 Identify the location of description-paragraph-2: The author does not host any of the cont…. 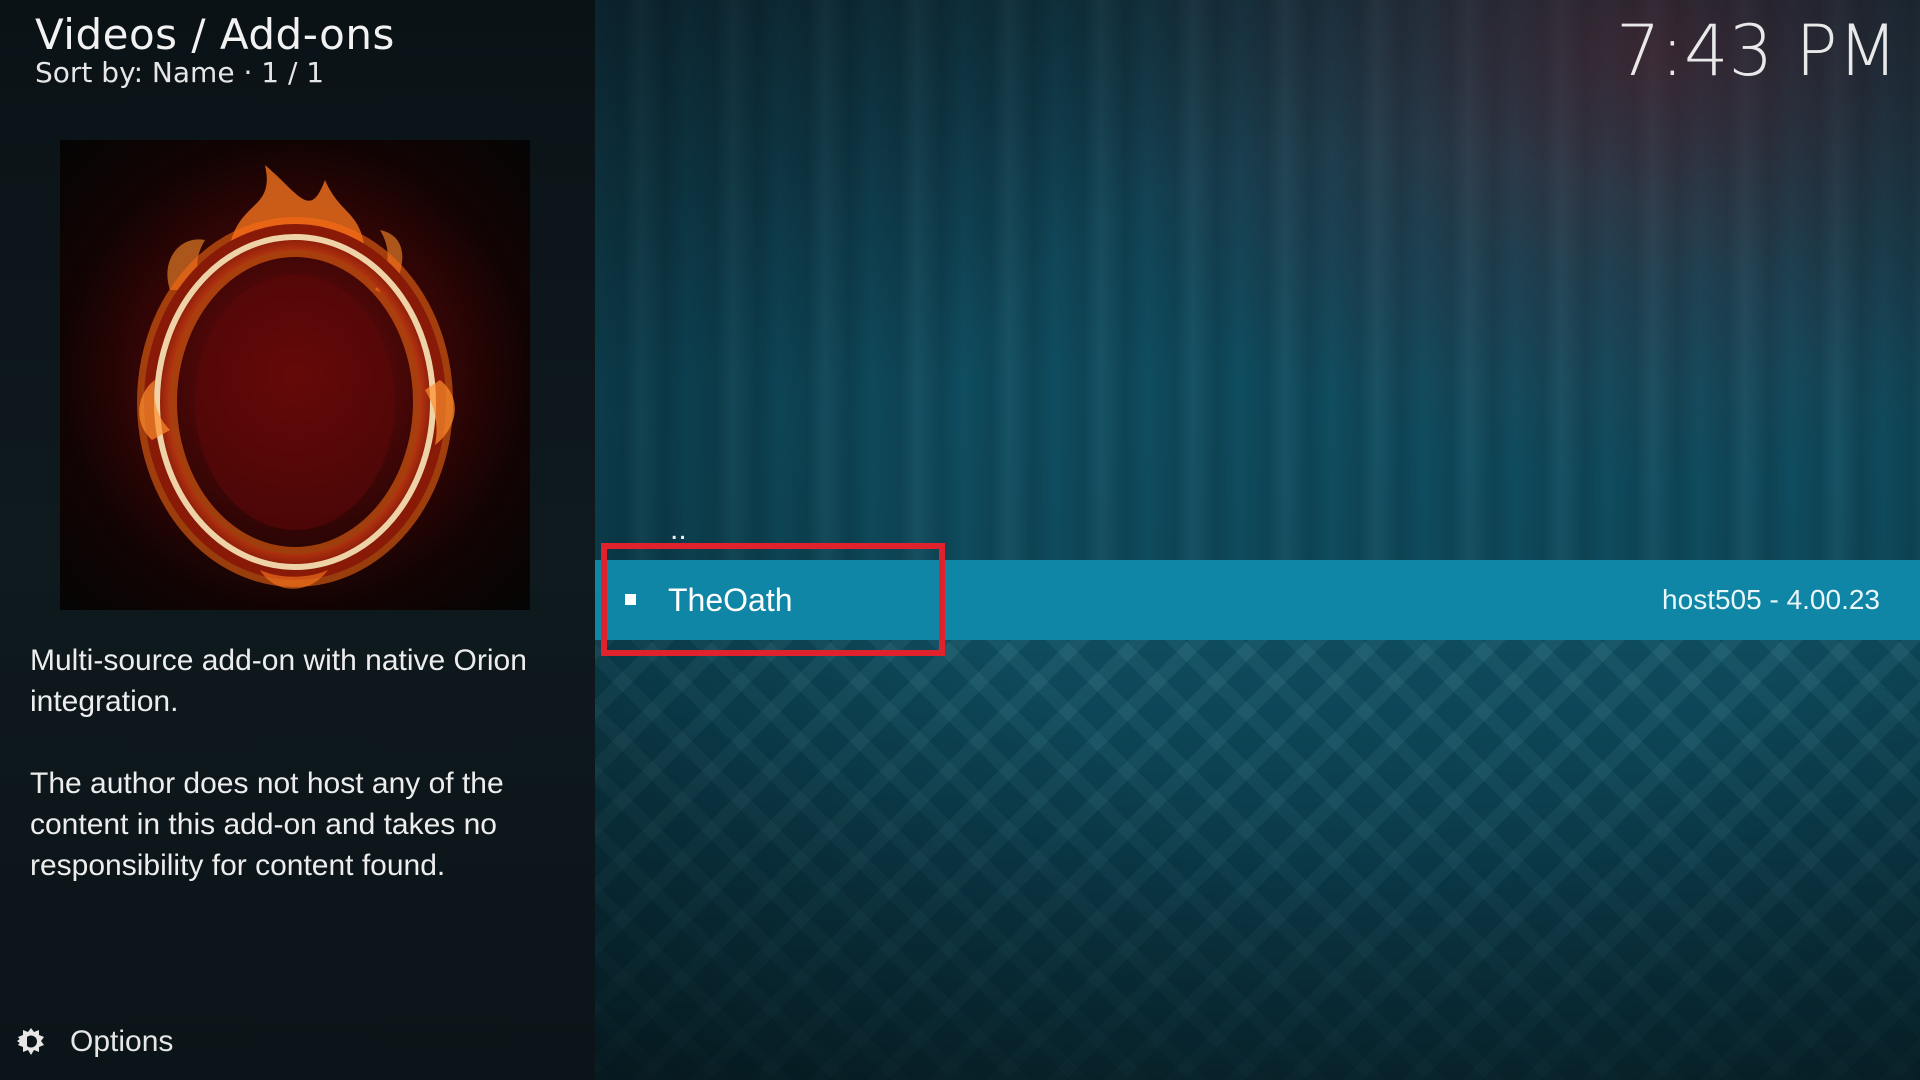
(267, 824).